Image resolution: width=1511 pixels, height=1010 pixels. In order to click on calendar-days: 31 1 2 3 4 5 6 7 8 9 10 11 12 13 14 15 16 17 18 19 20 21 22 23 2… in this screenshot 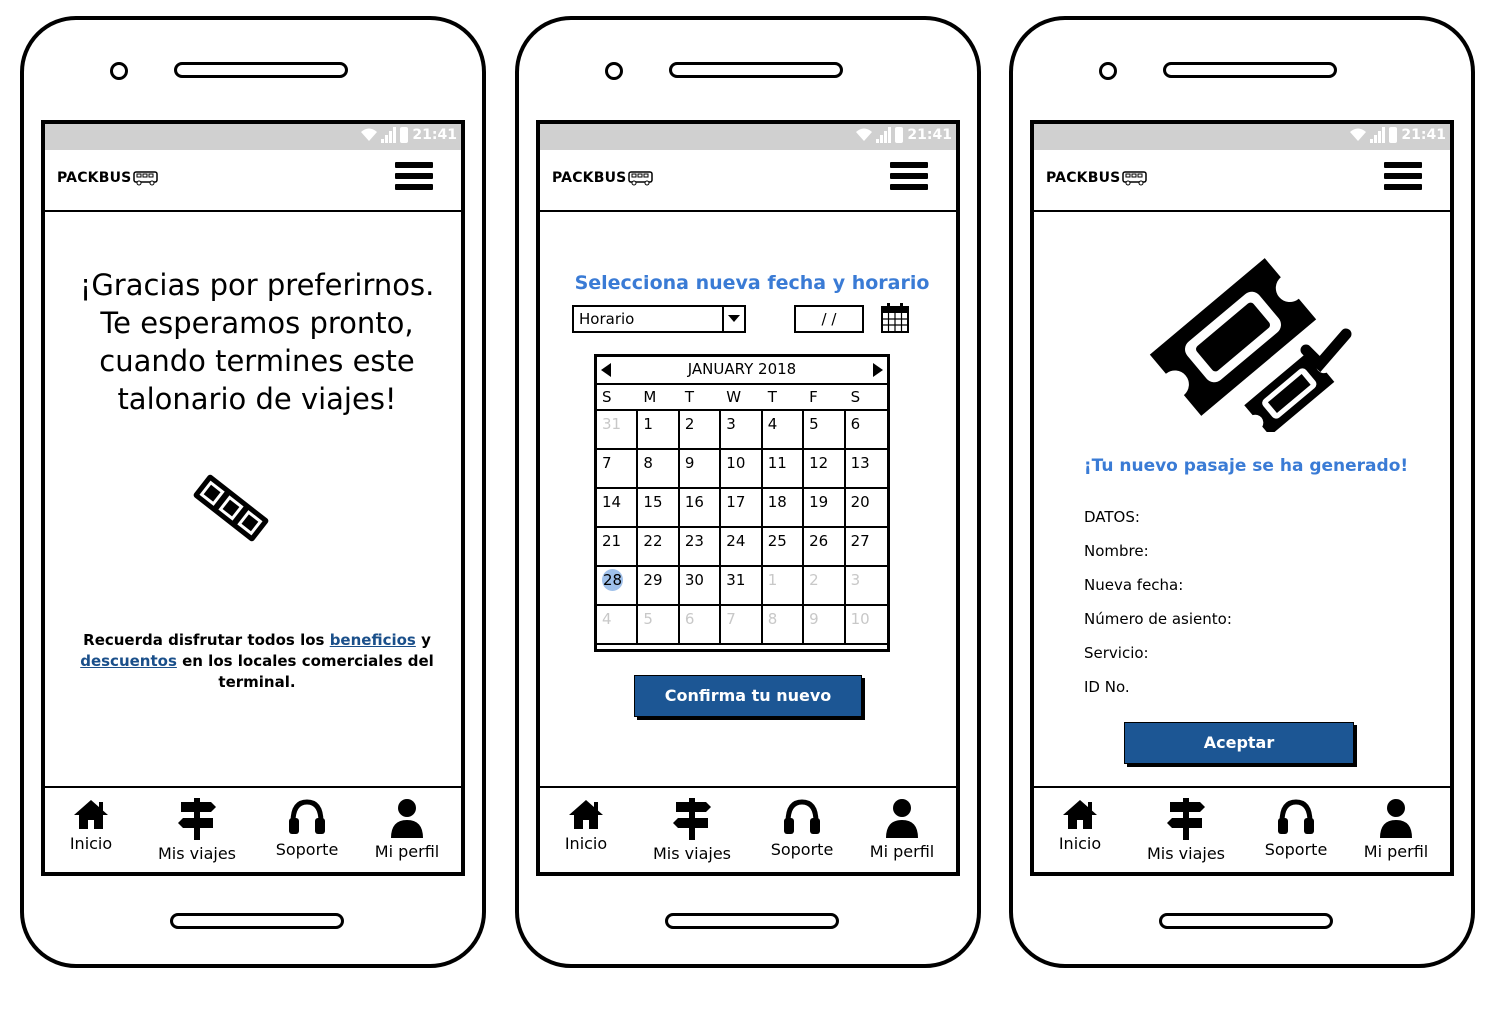, I will do `click(742, 528)`.